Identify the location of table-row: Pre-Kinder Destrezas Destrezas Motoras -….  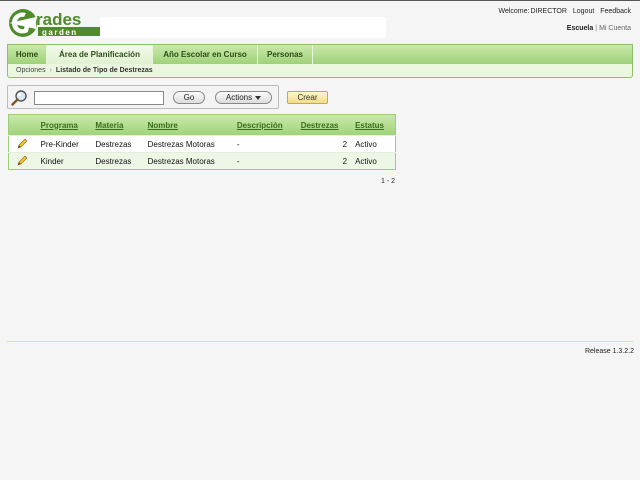
(202, 144).